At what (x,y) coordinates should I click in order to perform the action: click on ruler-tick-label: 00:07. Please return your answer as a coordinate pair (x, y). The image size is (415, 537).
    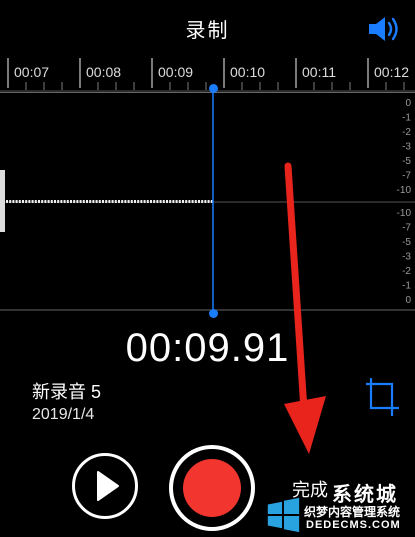
    Looking at the image, I should click on (31, 72).